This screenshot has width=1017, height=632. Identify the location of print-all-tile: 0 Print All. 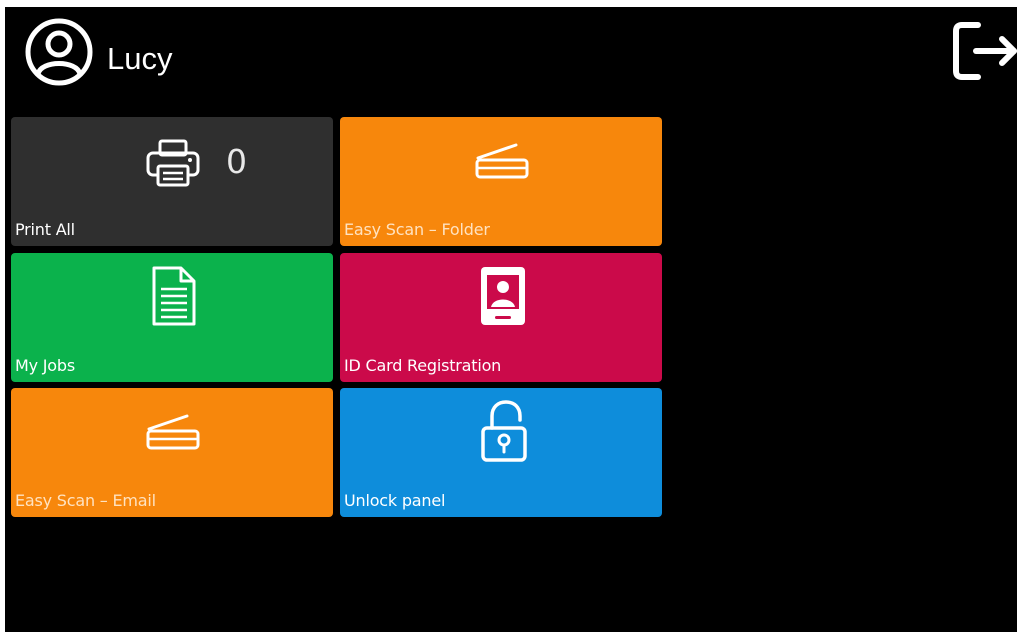
(172, 181).